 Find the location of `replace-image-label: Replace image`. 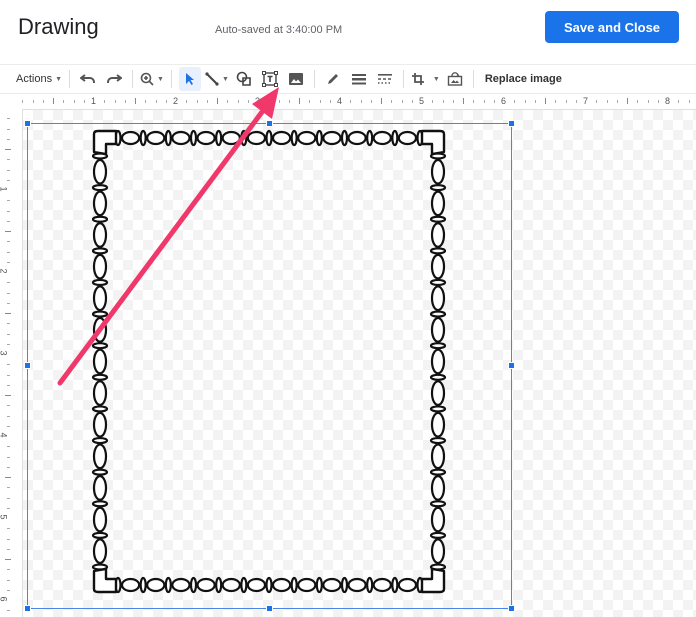

replace-image-label: Replace image is located at coordinates (523, 79).